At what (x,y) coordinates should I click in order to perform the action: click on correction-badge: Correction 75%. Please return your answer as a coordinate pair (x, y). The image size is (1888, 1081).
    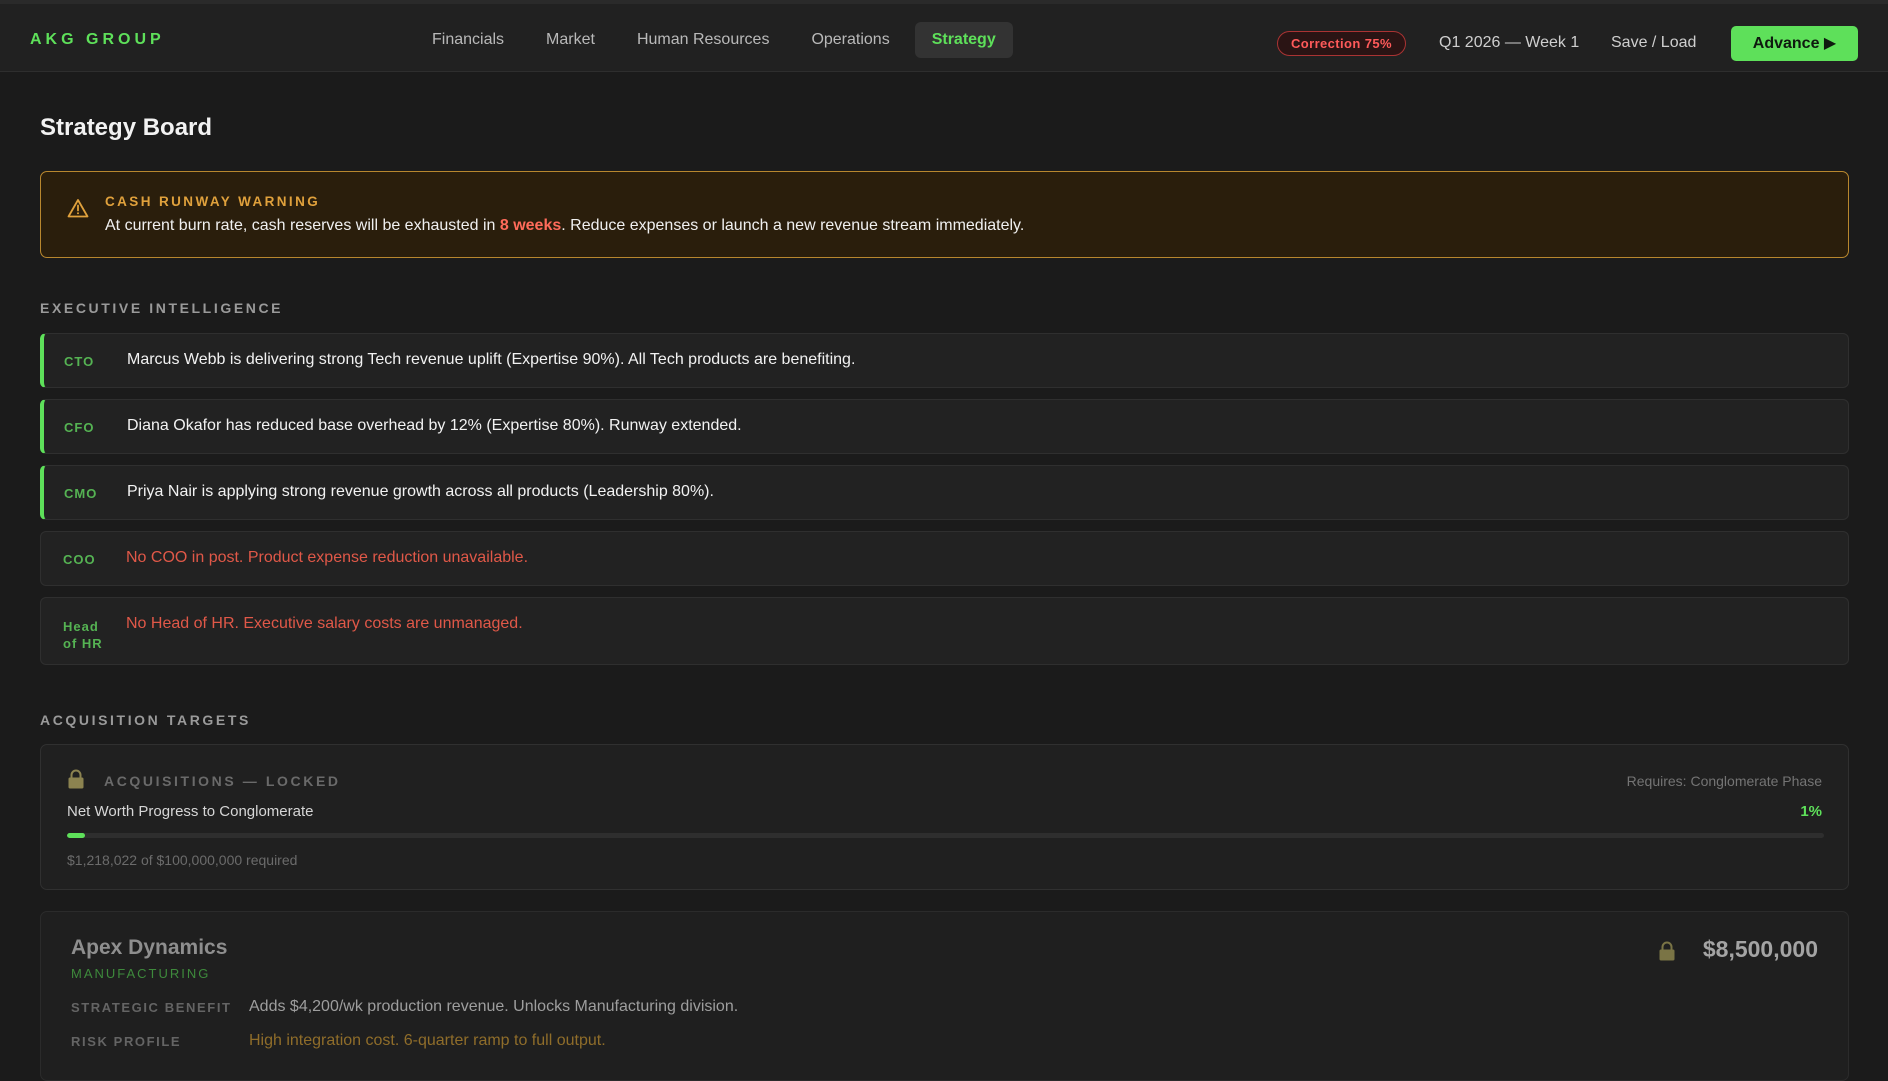
    Looking at the image, I should click on (1341, 43).